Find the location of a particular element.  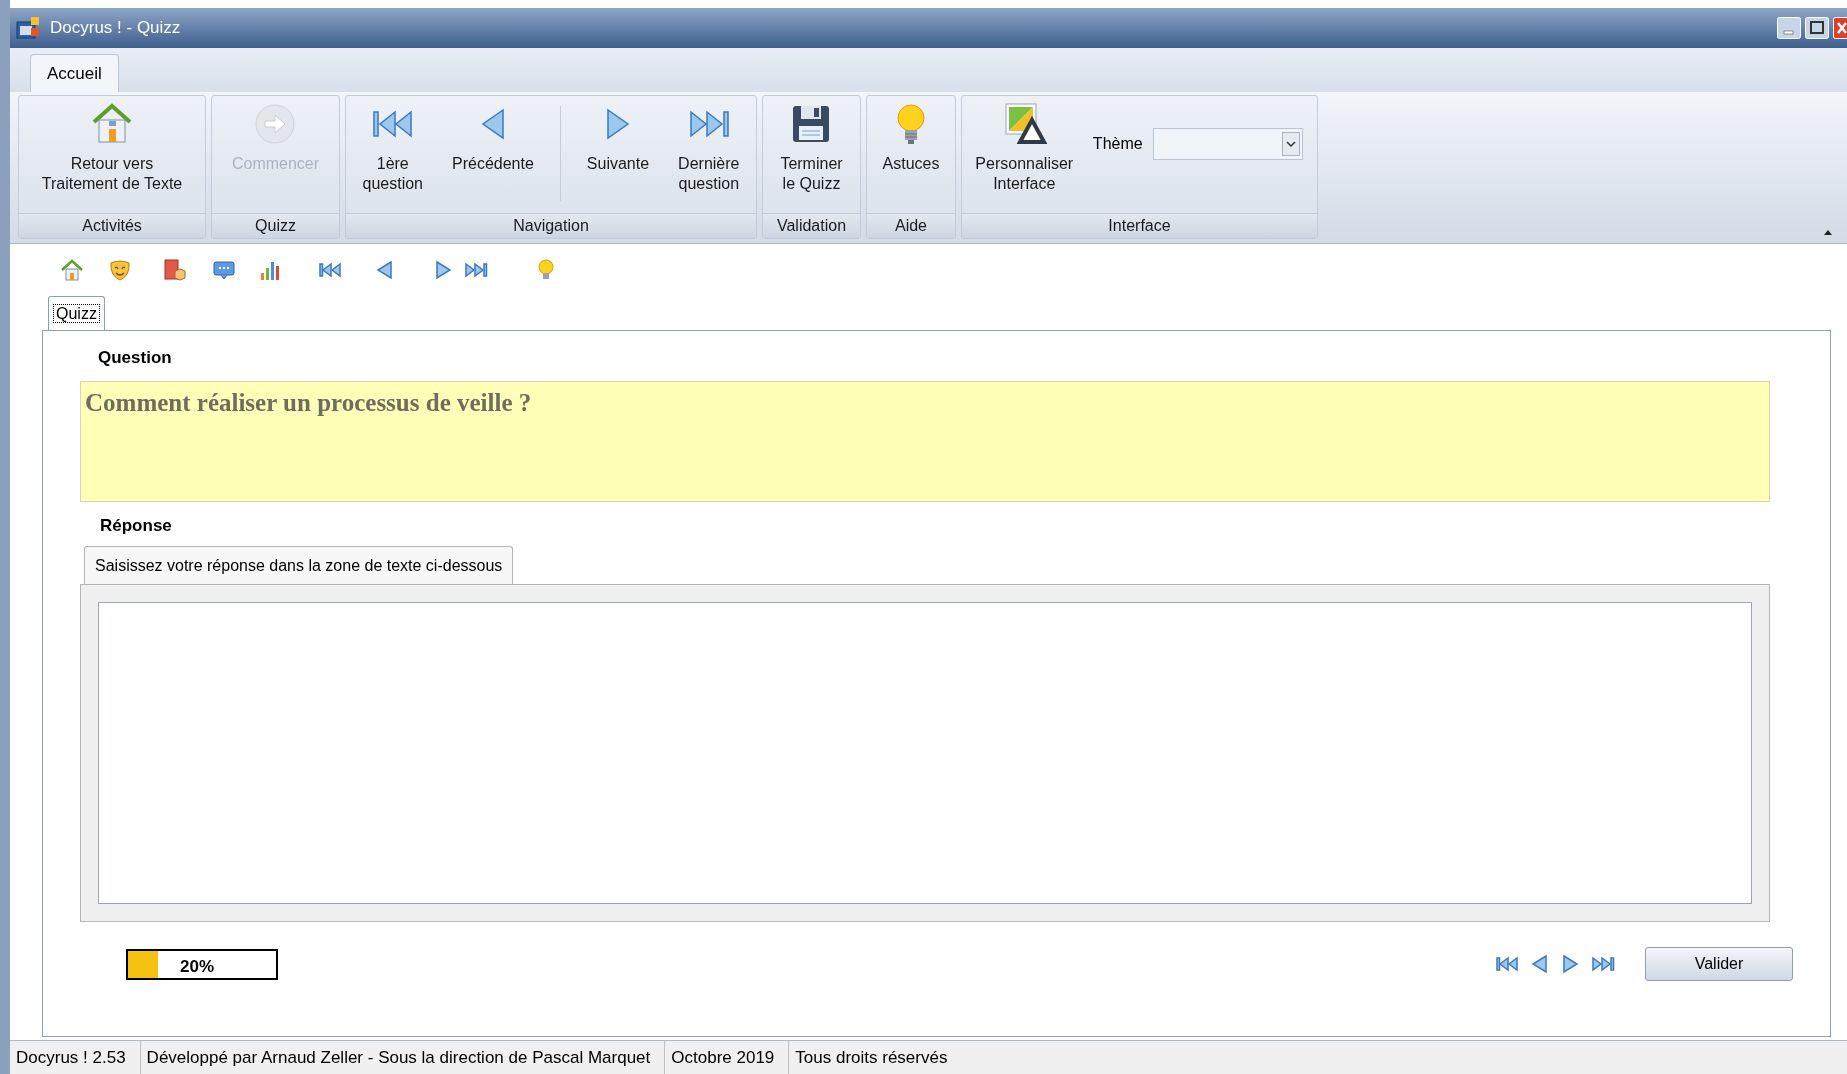

close-icon is located at coordinates (1840, 28).